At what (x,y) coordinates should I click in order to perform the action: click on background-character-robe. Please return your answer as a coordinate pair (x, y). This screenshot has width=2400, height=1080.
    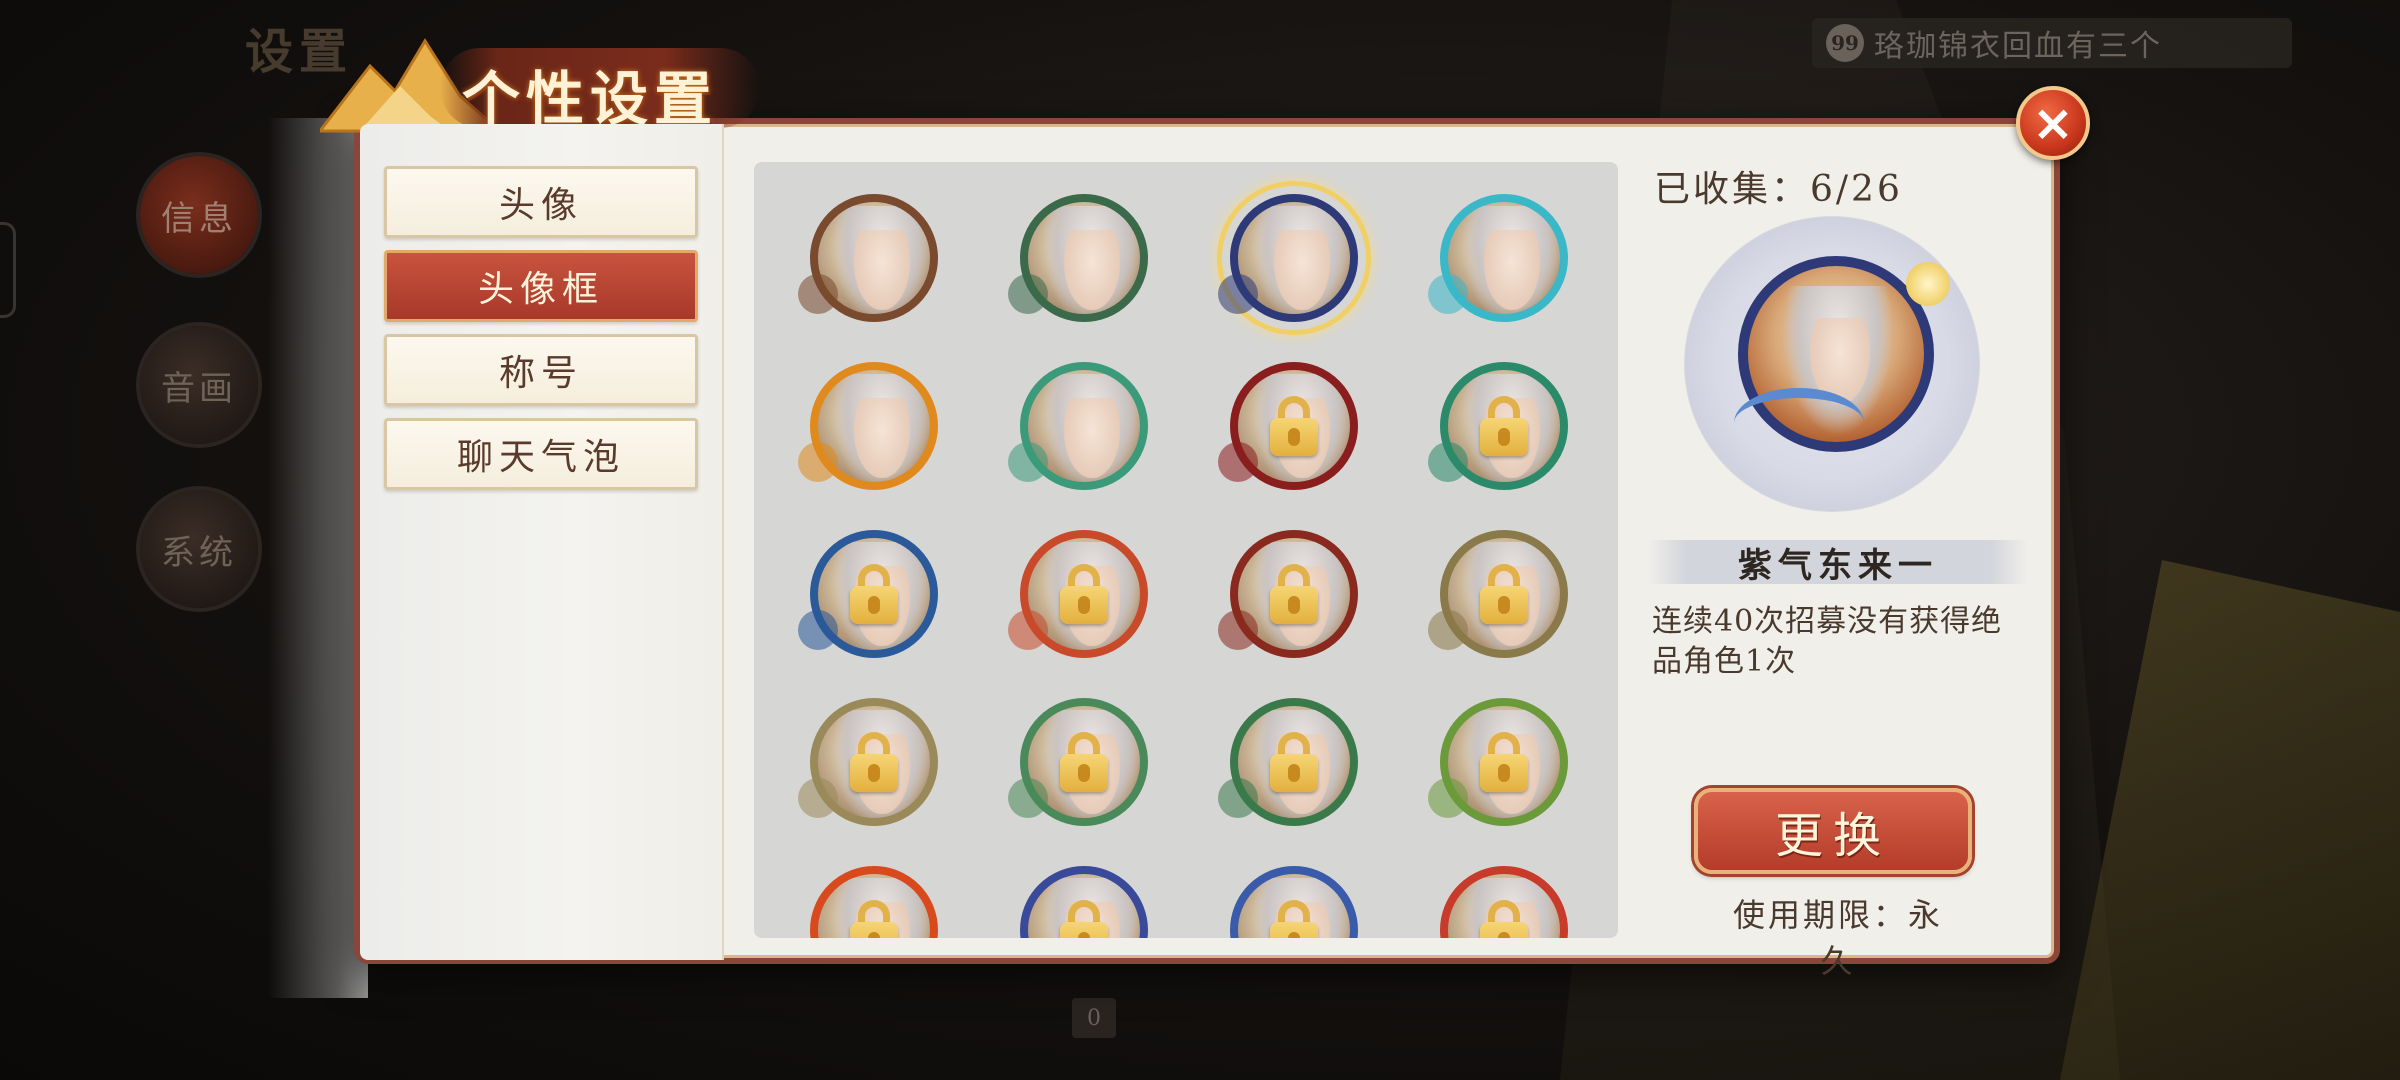
    Looking at the image, I should click on (2230, 820).